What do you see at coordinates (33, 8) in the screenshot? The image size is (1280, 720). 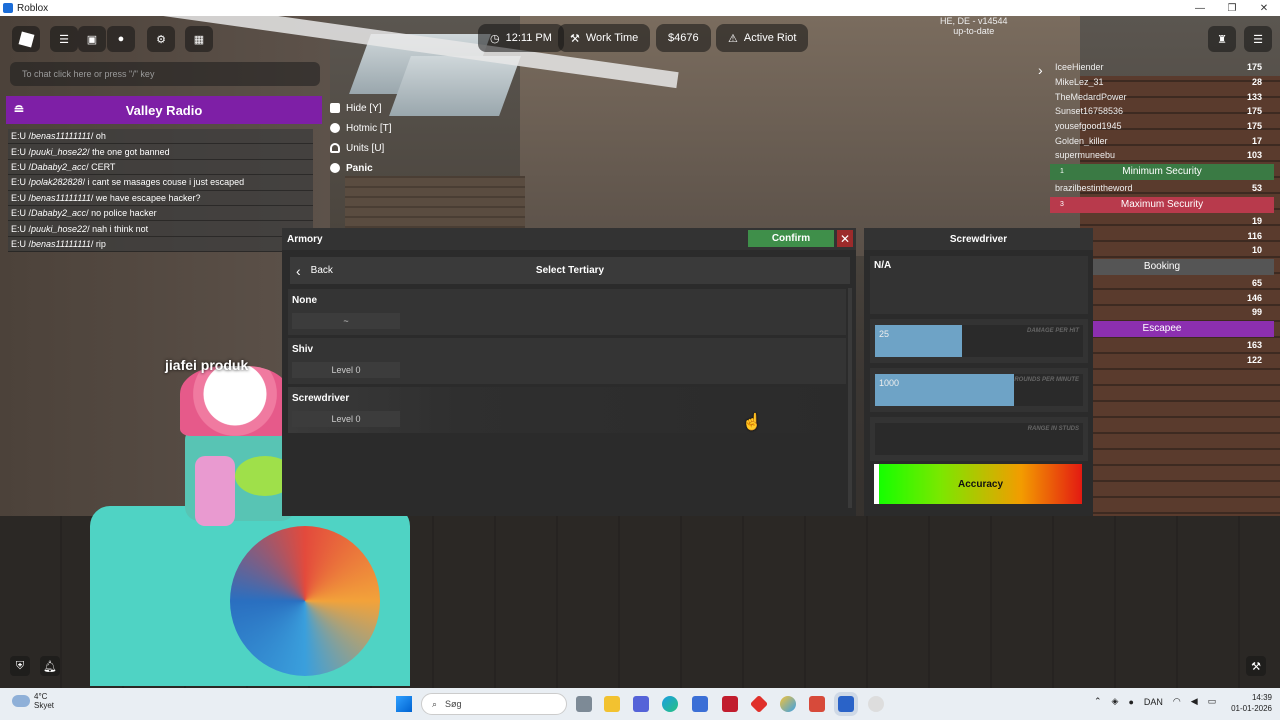 I see `window-title: Roblox` at bounding box center [33, 8].